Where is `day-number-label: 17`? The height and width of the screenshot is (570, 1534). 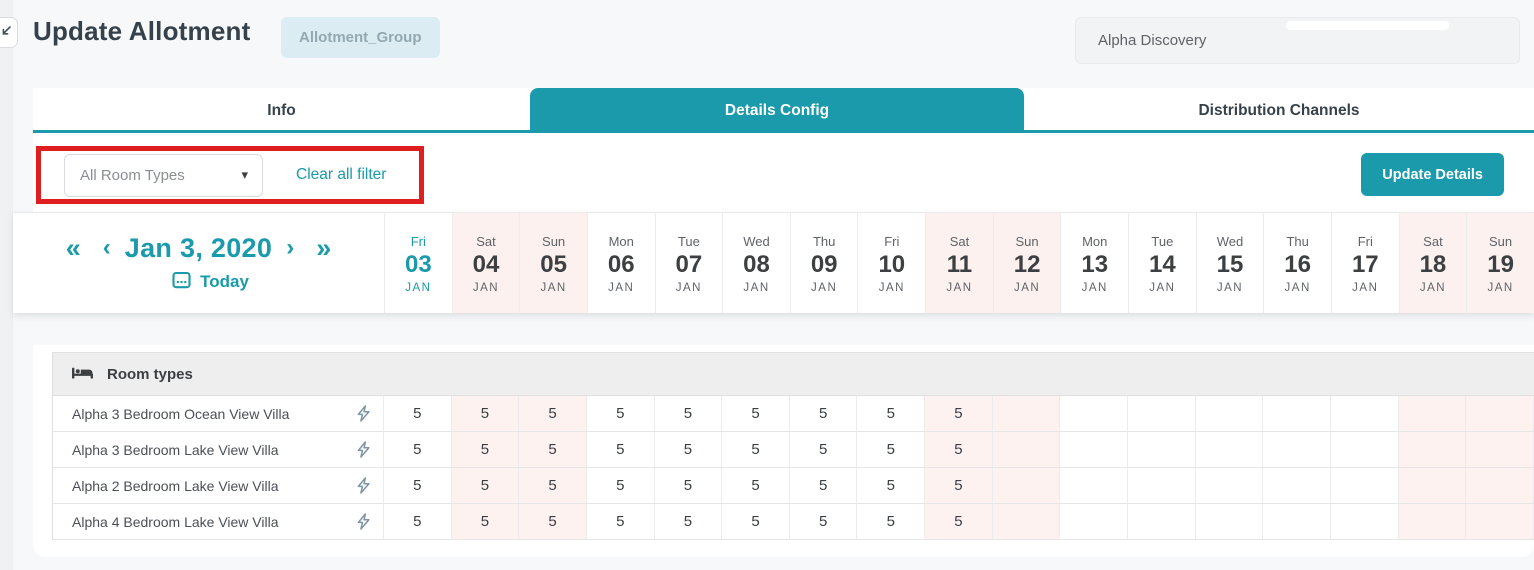
day-number-label: 17 is located at coordinates (1365, 265).